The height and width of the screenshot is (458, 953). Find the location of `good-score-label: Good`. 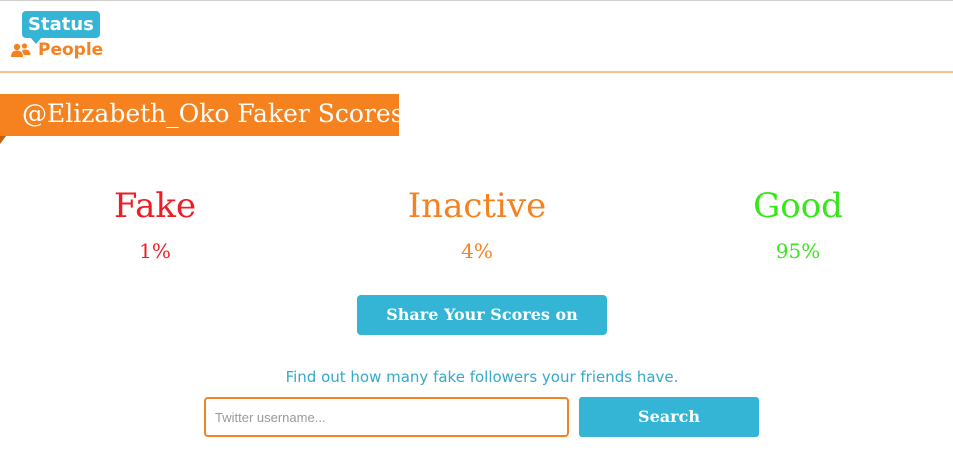

good-score-label: Good is located at coordinates (798, 206).